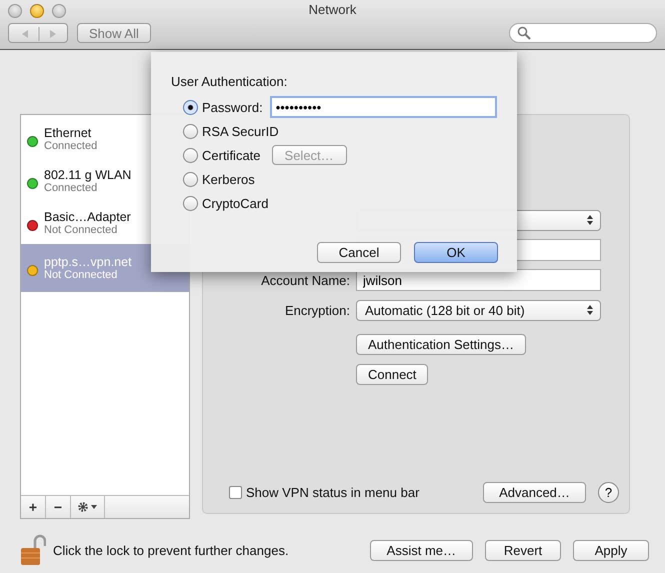 The width and height of the screenshot is (665, 573). What do you see at coordinates (114, 33) in the screenshot?
I see `show-all-button: Show All` at bounding box center [114, 33].